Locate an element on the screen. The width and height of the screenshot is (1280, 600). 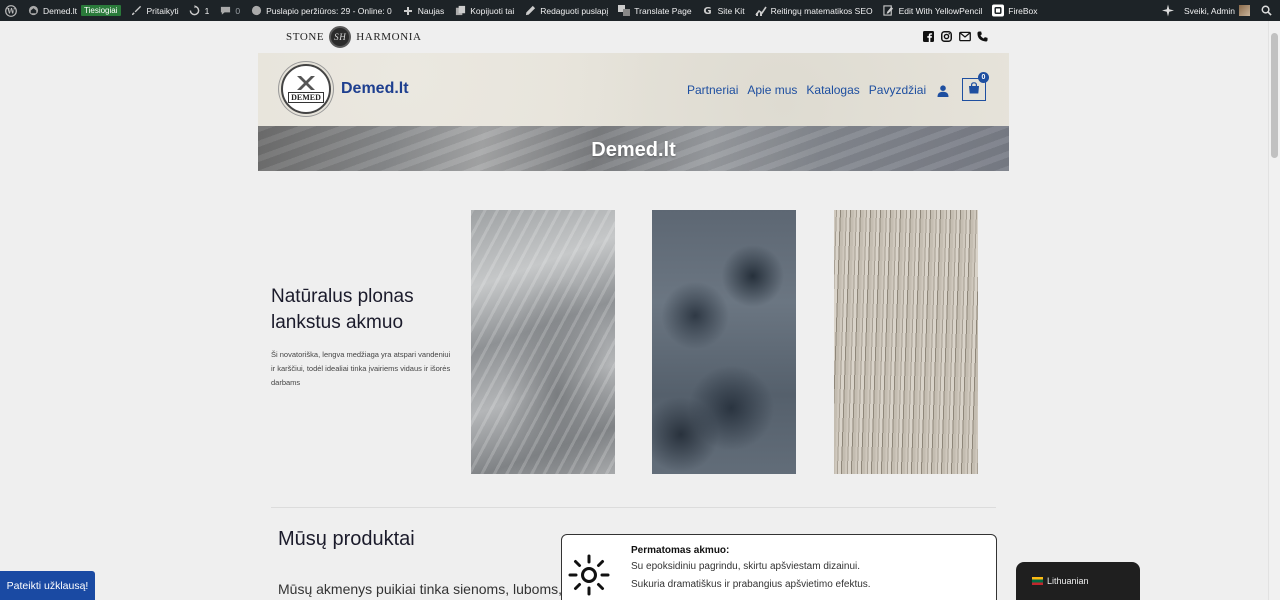
shopping-bag-icon is located at coordinates (974, 90).